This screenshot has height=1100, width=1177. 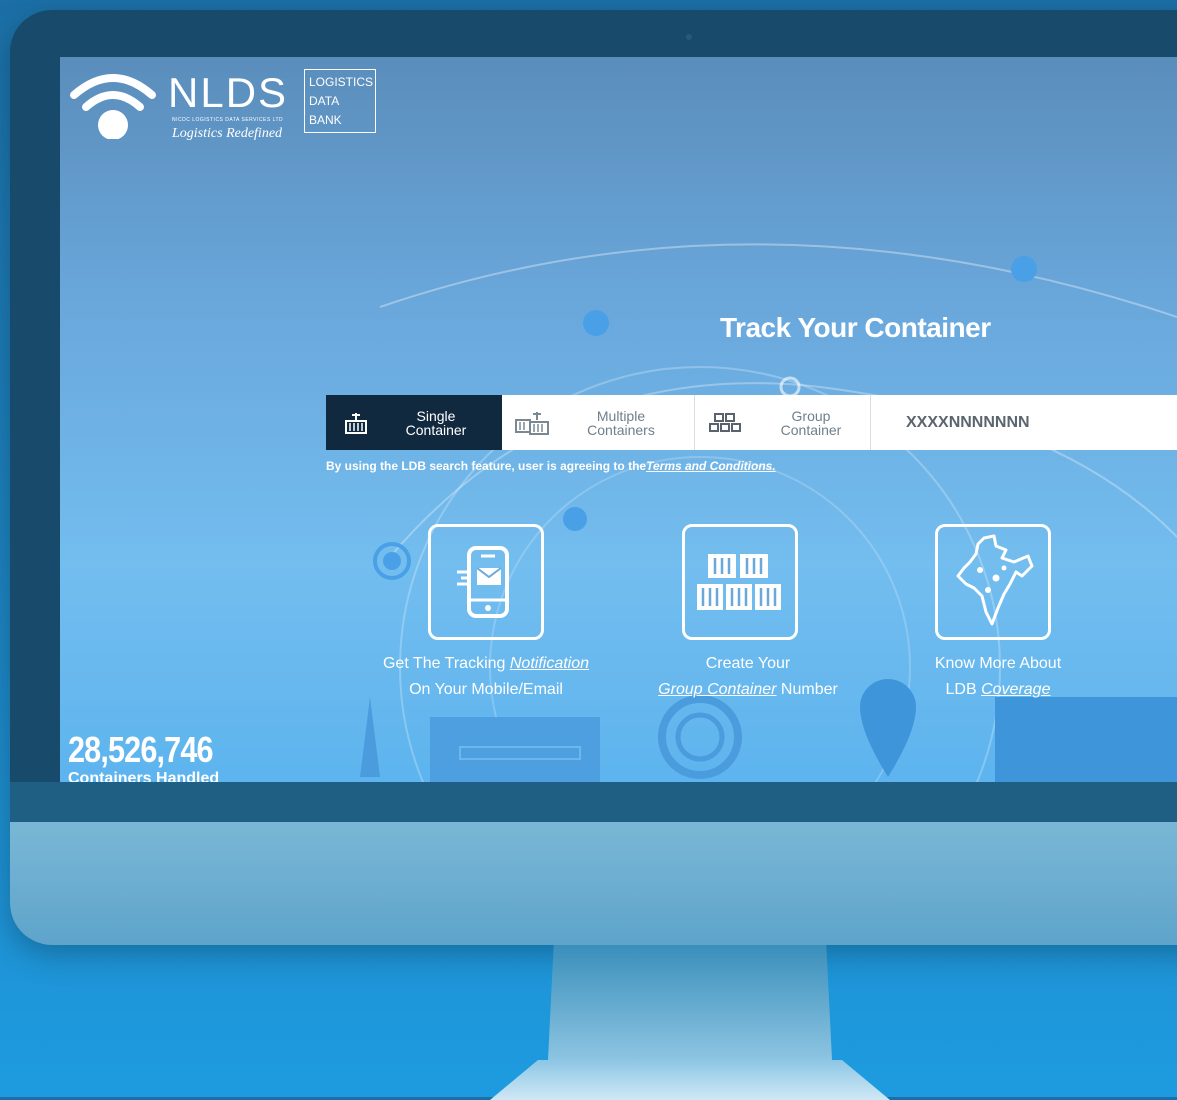 What do you see at coordinates (486, 689) in the screenshot?
I see `caption-text: On Your Mobile/Email` at bounding box center [486, 689].